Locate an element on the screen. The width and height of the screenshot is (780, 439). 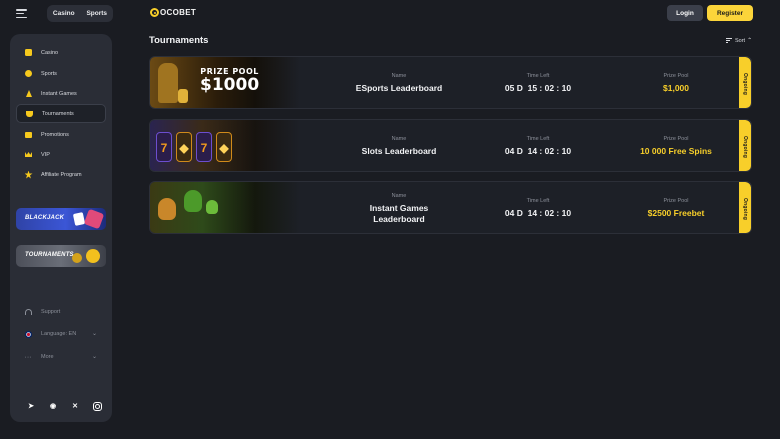
prize-banner-amount: $1000 is located at coordinates (230, 85).